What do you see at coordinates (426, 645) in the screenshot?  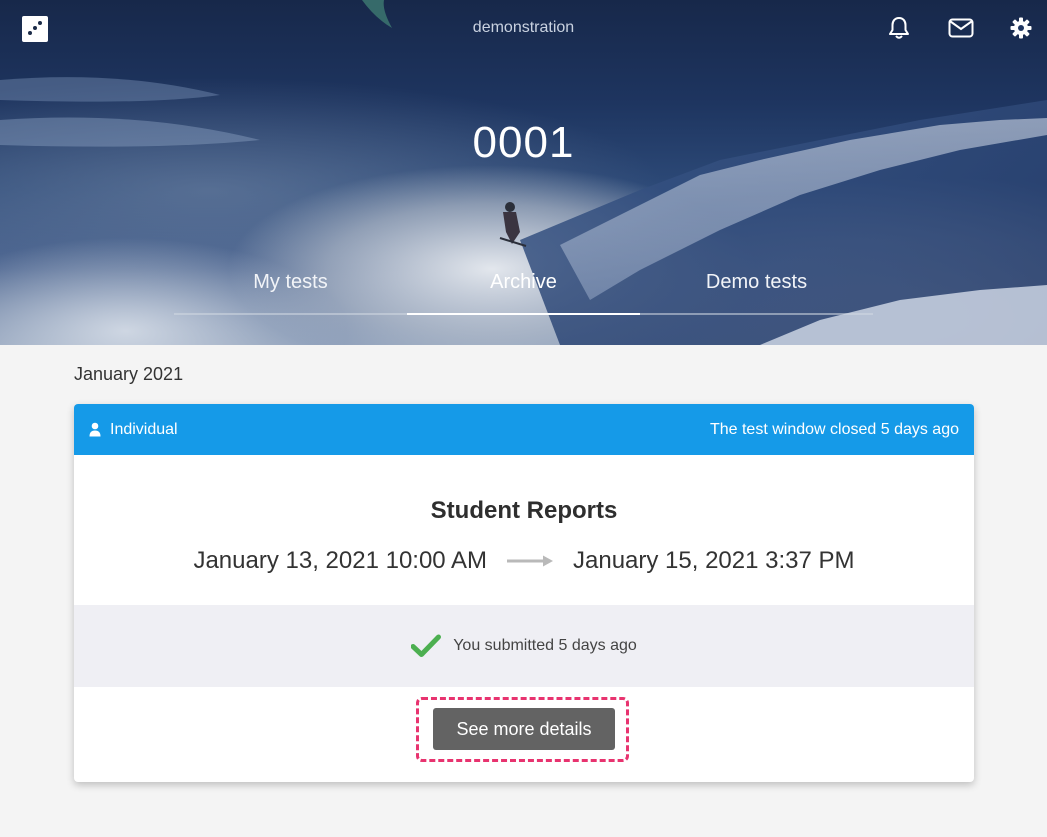 I see `check-icon` at bounding box center [426, 645].